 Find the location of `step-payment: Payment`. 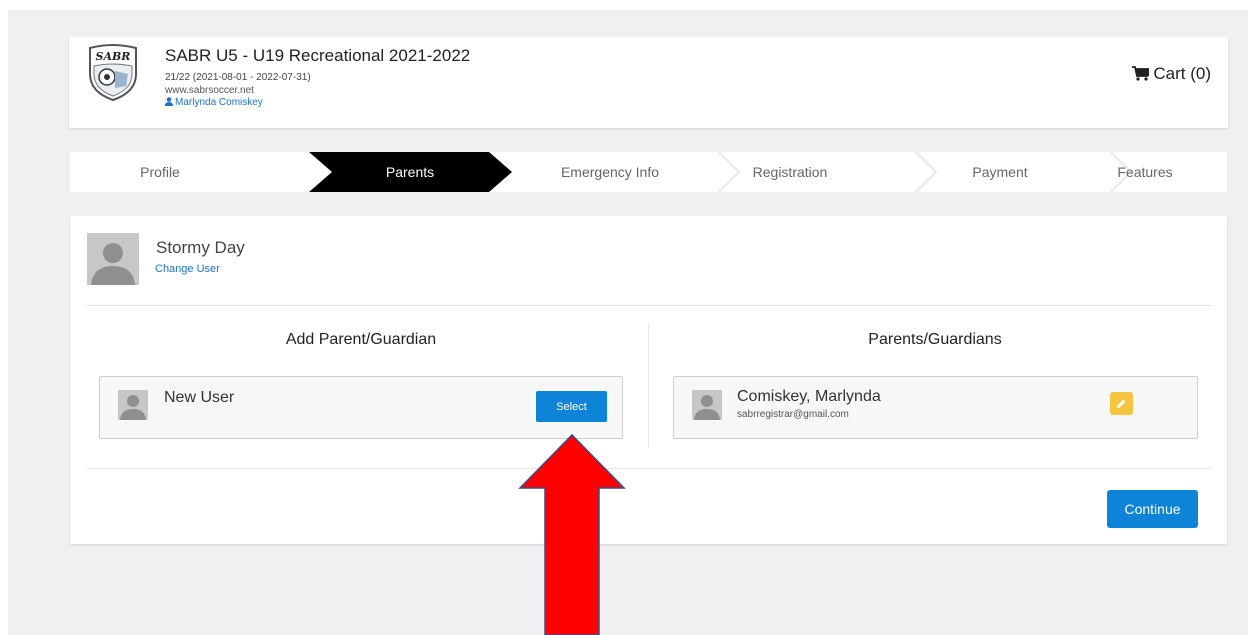

step-payment: Payment is located at coordinates (1000, 172).